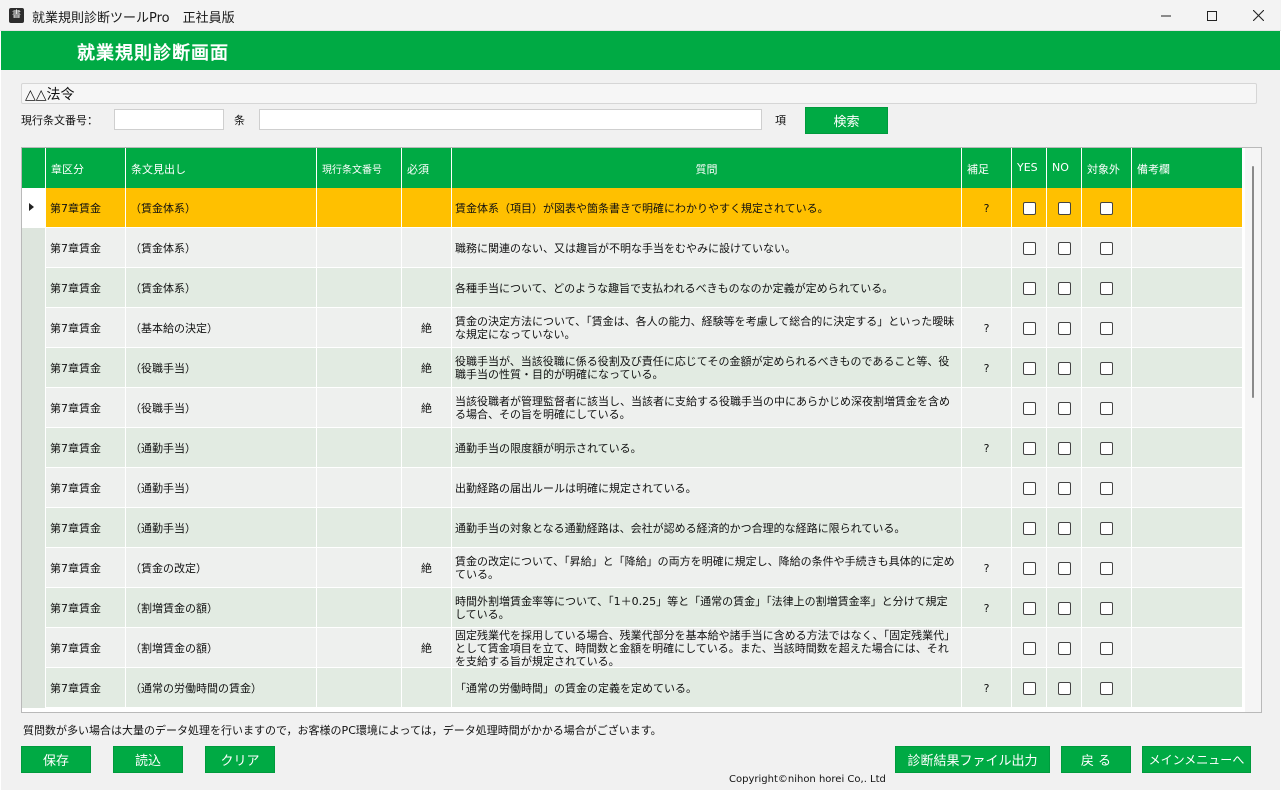 The image size is (1281, 790). What do you see at coordinates (972, 759) in the screenshot?
I see `export-results-button: 診断結果ファイル出力` at bounding box center [972, 759].